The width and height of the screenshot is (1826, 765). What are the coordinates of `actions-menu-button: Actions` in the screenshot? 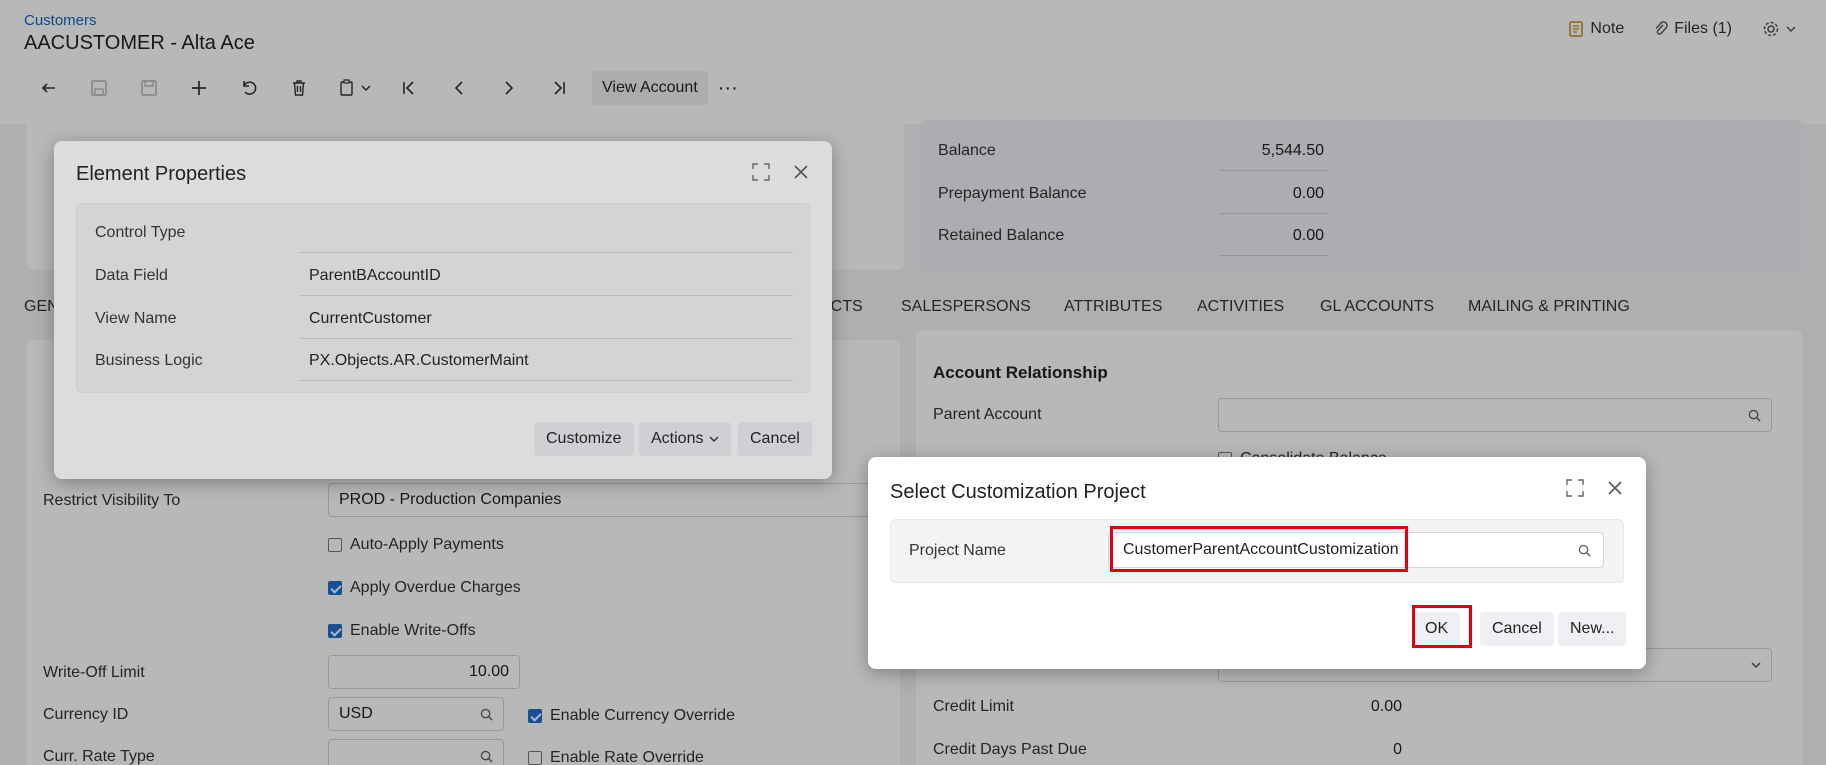 It's located at (685, 439).